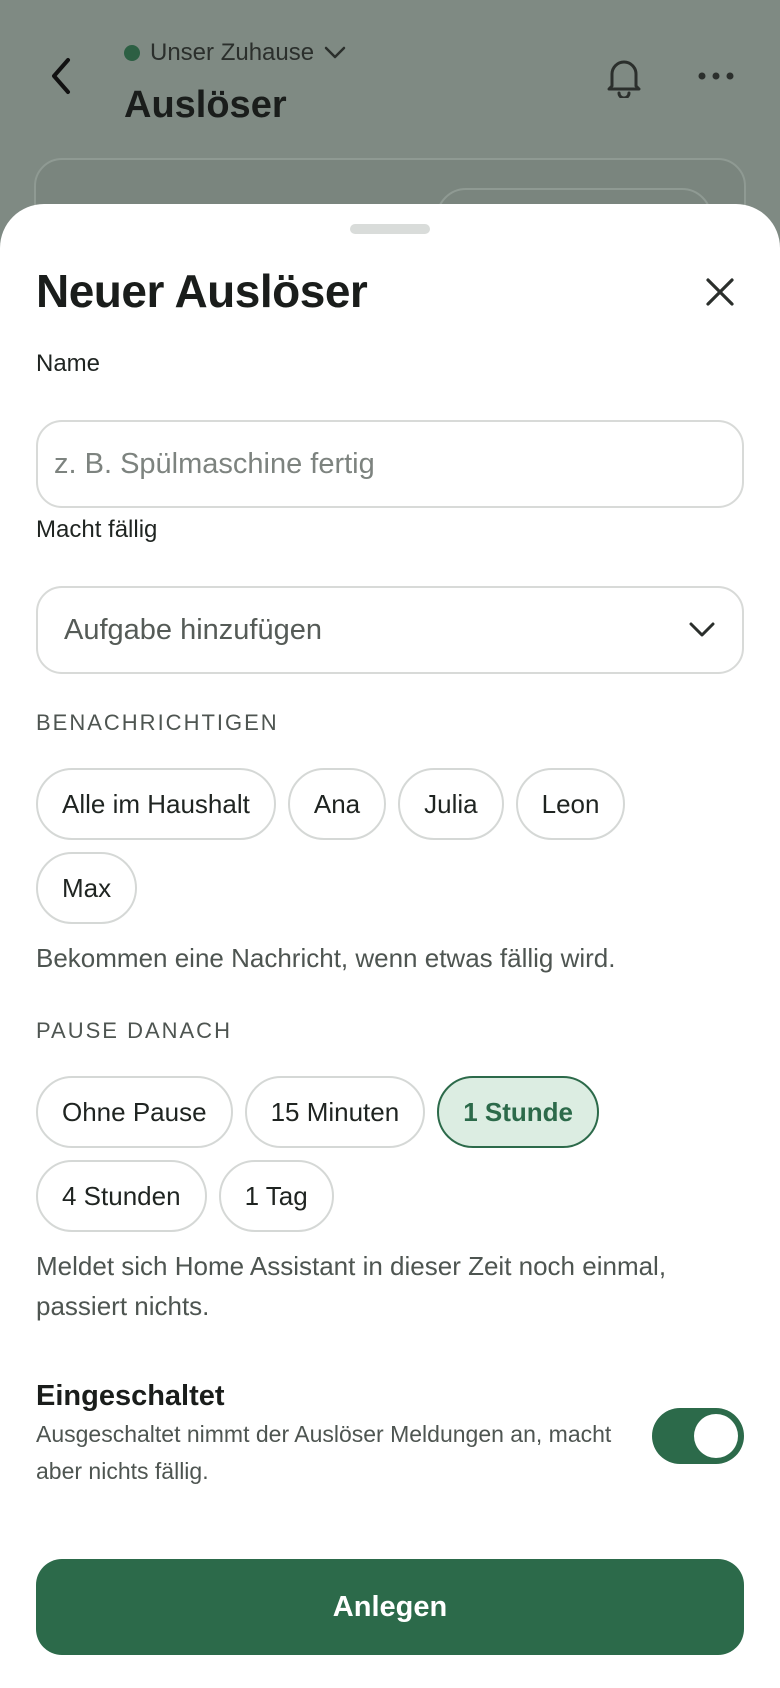 This screenshot has height=1688, width=780. I want to click on name-label: Name, so click(68, 363).